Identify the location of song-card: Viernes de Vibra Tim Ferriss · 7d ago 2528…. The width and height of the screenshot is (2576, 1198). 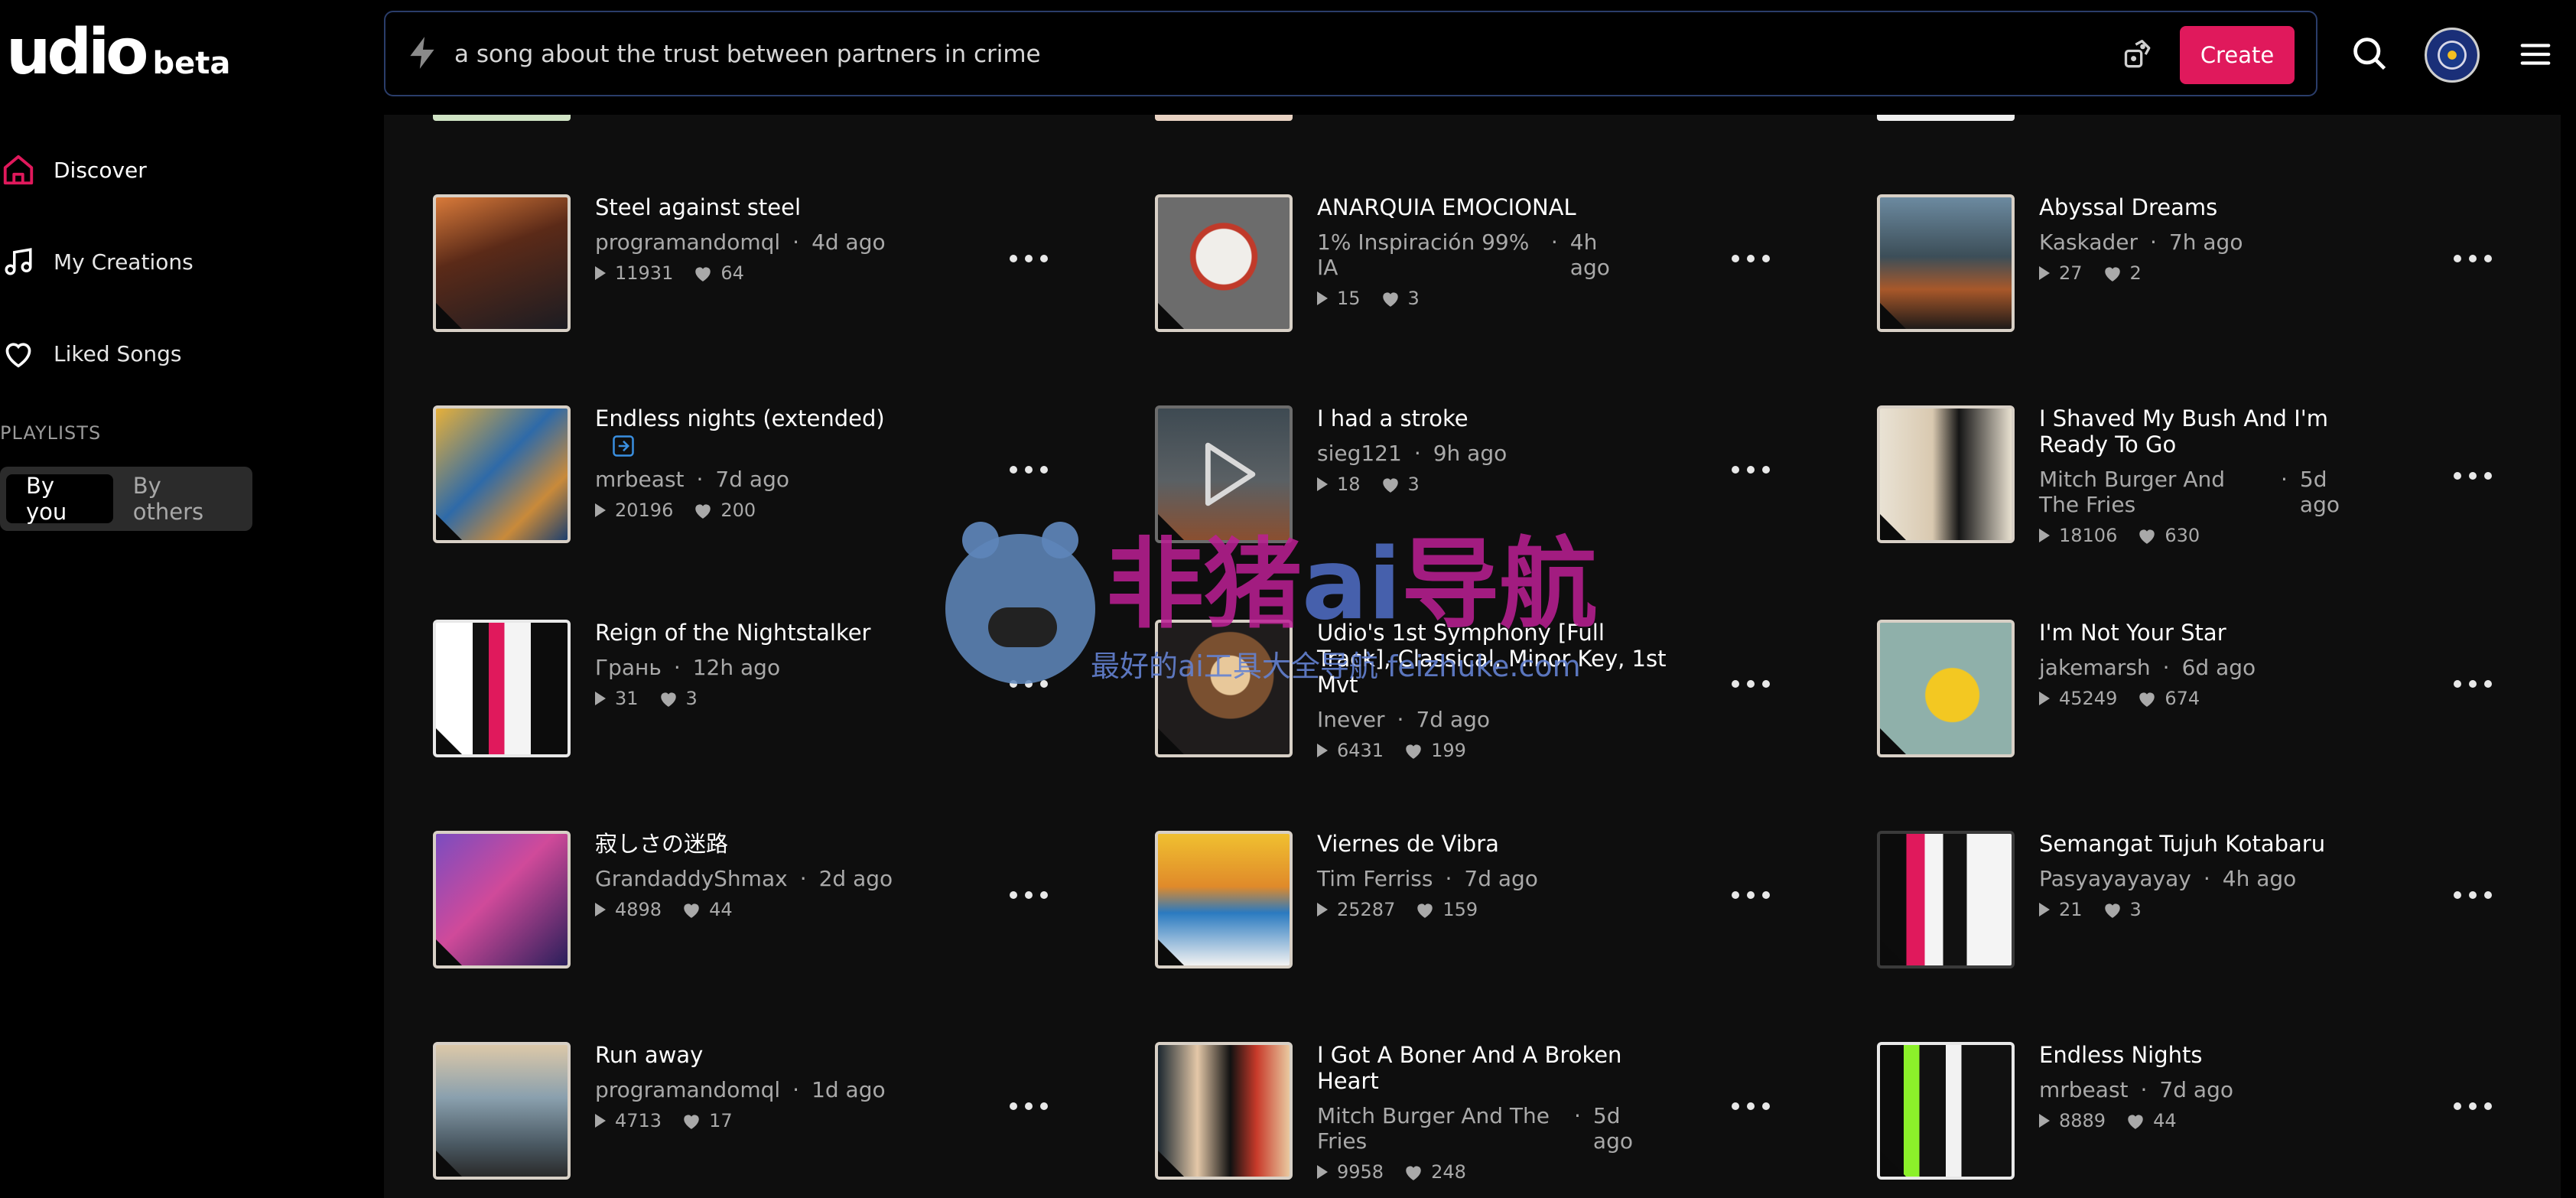
(1458, 904).